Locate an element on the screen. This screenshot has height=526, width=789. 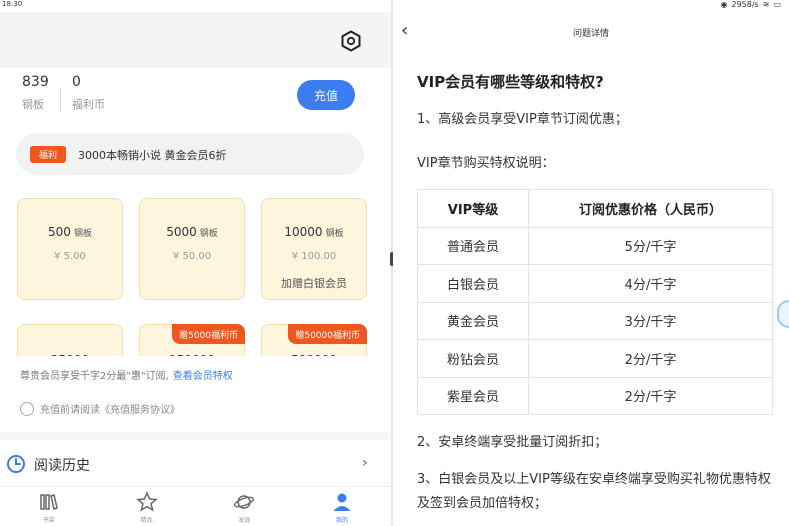
settings-hex-button is located at coordinates (351, 41).